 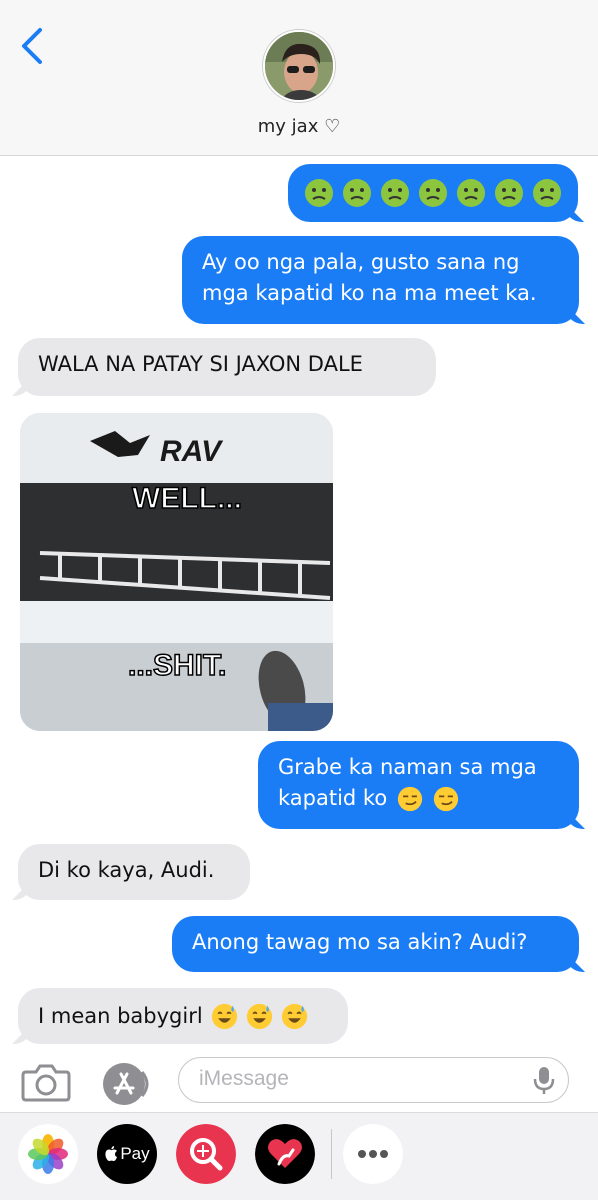 I want to click on sent-message: Anong tawag mo sa akin? Audi?, so click(x=375, y=944).